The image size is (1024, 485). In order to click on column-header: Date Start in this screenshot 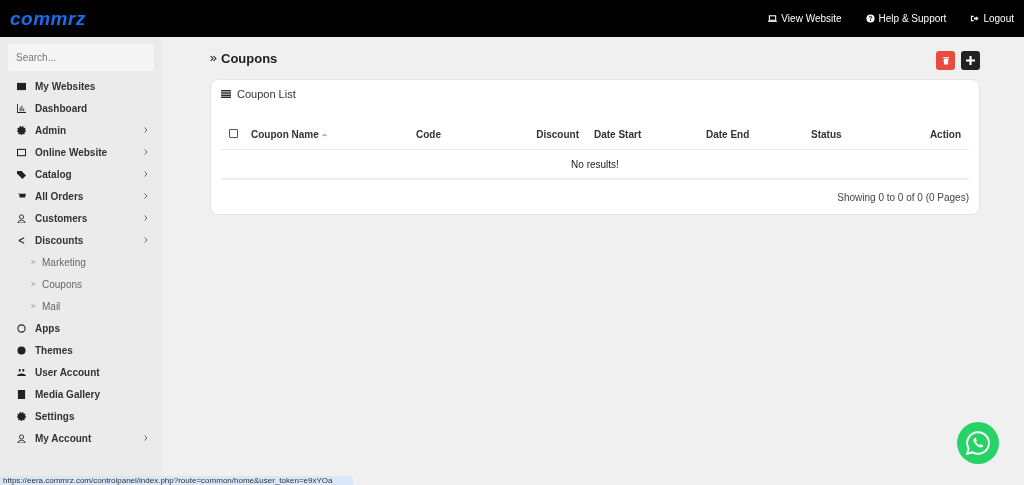, I will do `click(618, 134)`.